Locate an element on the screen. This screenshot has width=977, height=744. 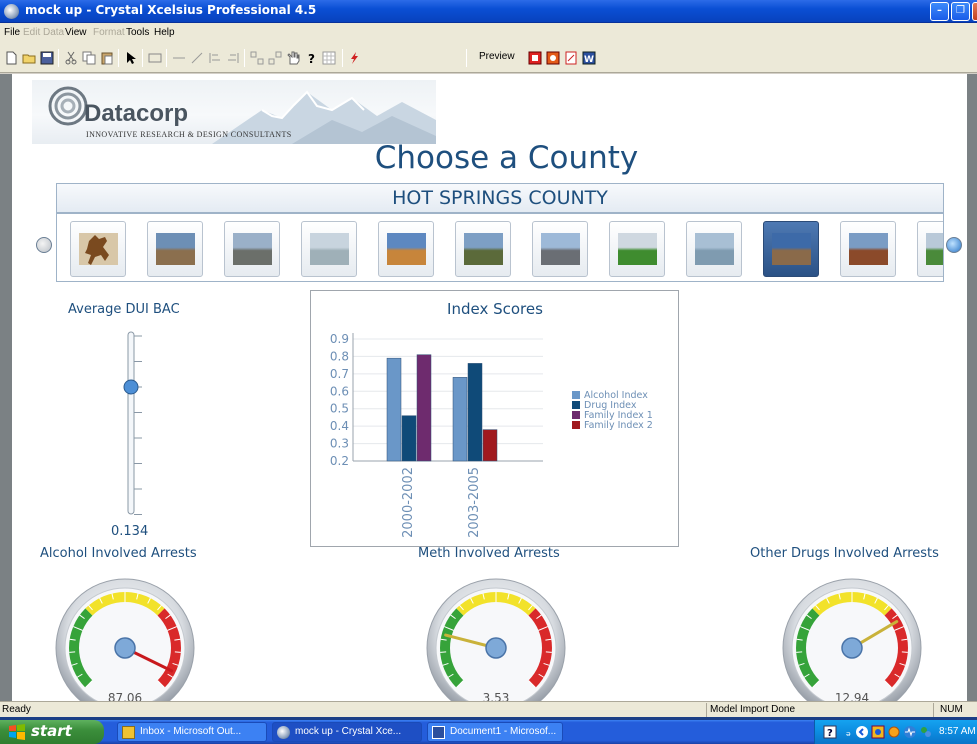
export-word-icon: W is located at coordinates (589, 58).